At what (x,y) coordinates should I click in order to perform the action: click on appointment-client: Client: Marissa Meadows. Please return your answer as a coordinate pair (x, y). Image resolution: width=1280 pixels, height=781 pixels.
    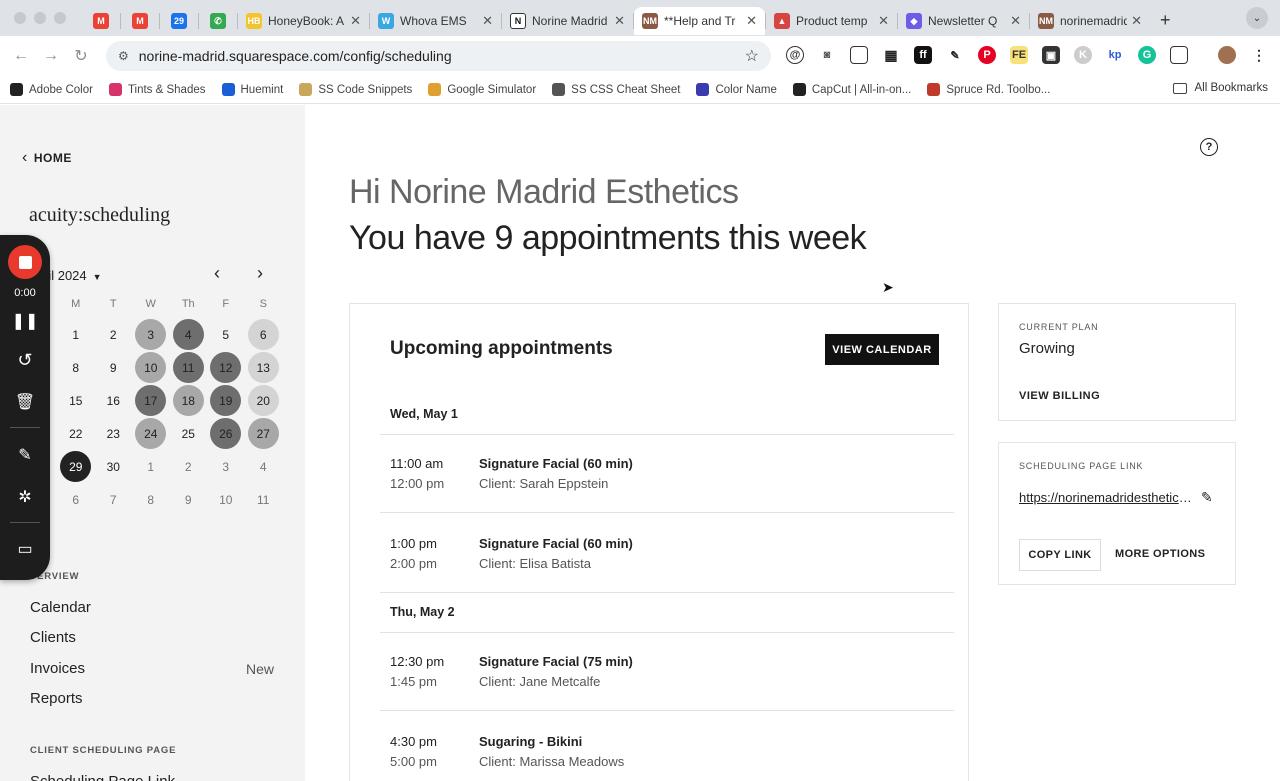
    Looking at the image, I should click on (551, 761).